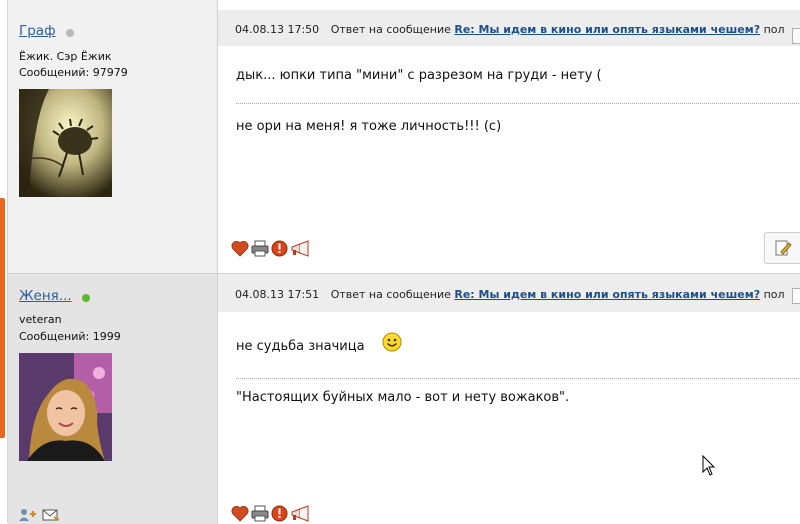 The height and width of the screenshot is (524, 800). I want to click on post-body-text: не судьба значица, so click(300, 346).